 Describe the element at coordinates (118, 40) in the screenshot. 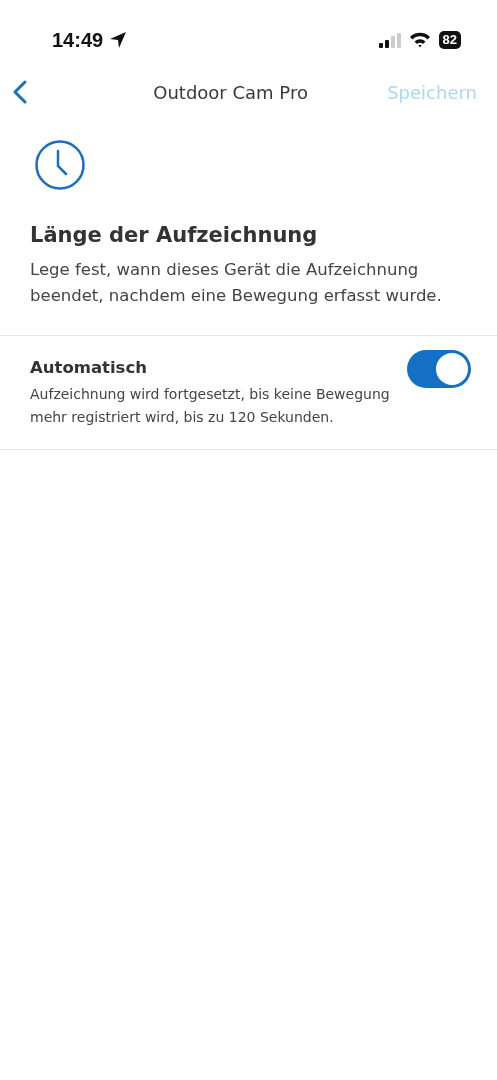

I see `location-arrow-icon` at that location.